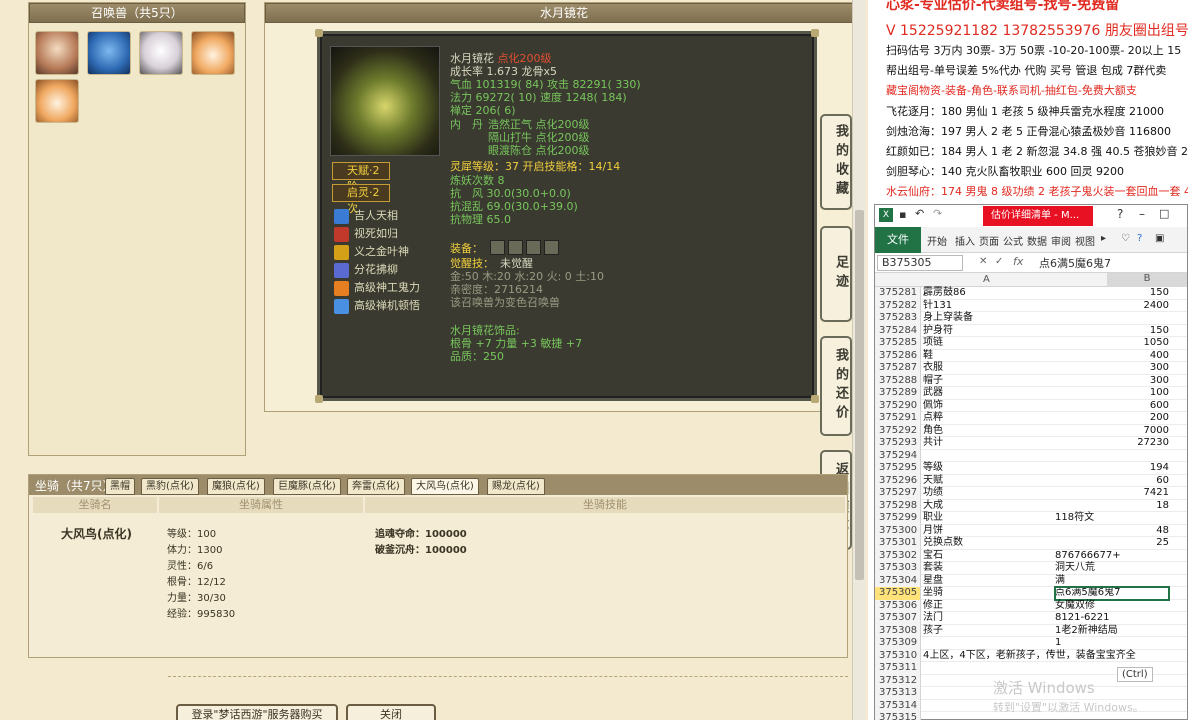  I want to click on row-number: 375308, so click(898, 630).